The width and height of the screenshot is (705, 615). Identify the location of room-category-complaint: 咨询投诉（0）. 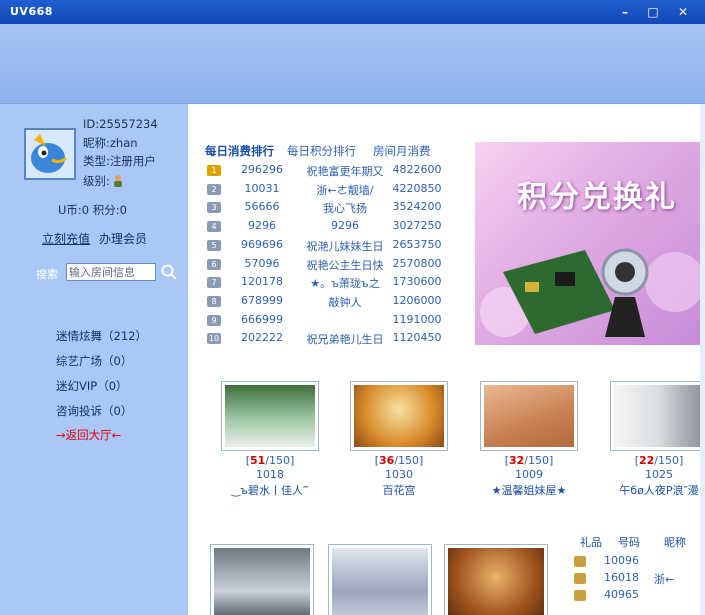
(94, 411).